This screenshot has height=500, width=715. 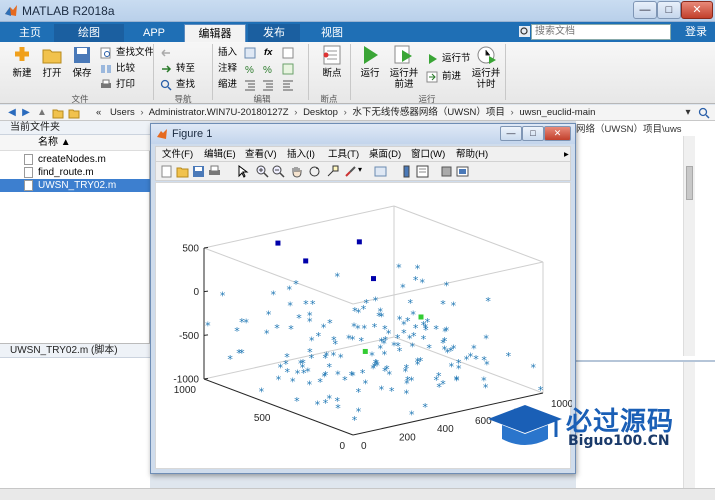 What do you see at coordinates (227, 53) in the screenshot?
I see `insert-button: 插入` at bounding box center [227, 53].